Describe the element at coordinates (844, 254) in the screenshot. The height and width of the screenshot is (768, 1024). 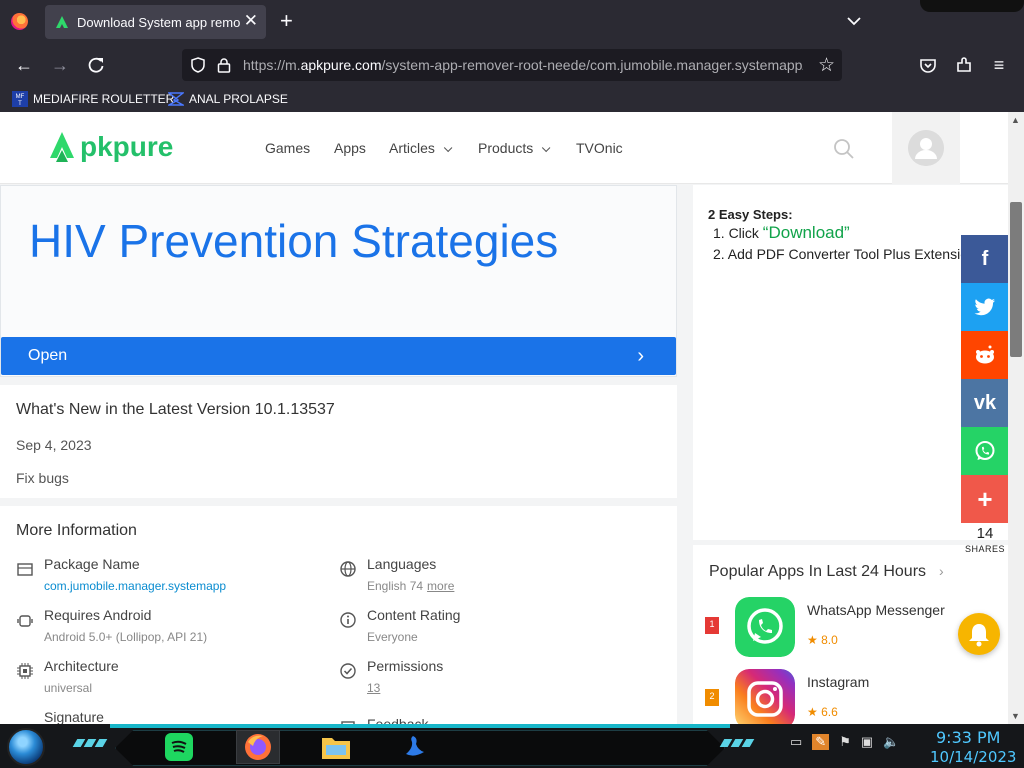
I see `step-two: 2. Add PDF Converter Tool Plus Extension` at that location.